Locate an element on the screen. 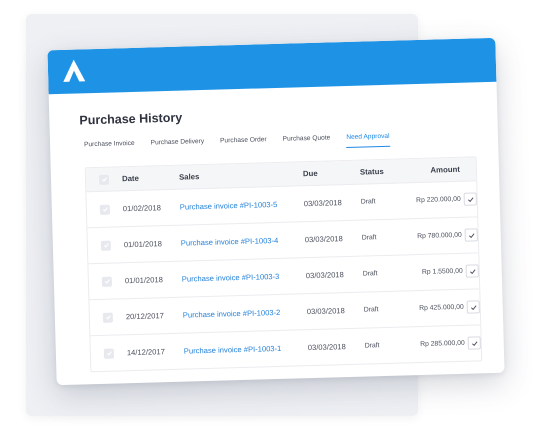 This screenshot has height=430, width=533. row-date: 20/12/2017 is located at coordinates (145, 316).